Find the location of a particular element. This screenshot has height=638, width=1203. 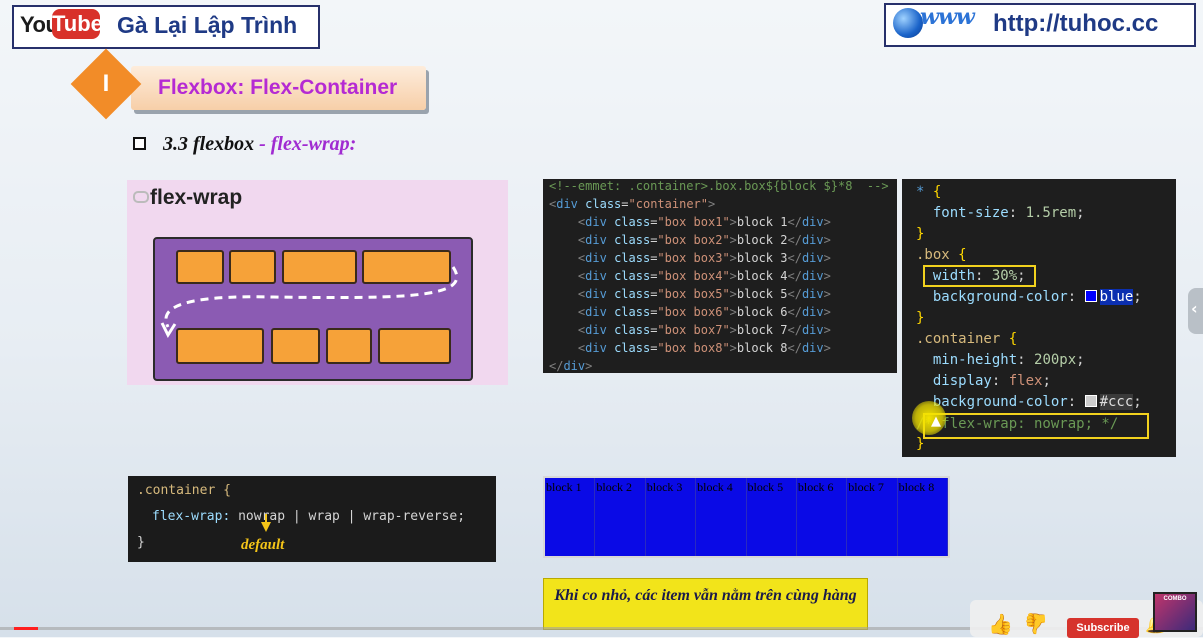

code-line: .box { is located at coordinates (941, 255).